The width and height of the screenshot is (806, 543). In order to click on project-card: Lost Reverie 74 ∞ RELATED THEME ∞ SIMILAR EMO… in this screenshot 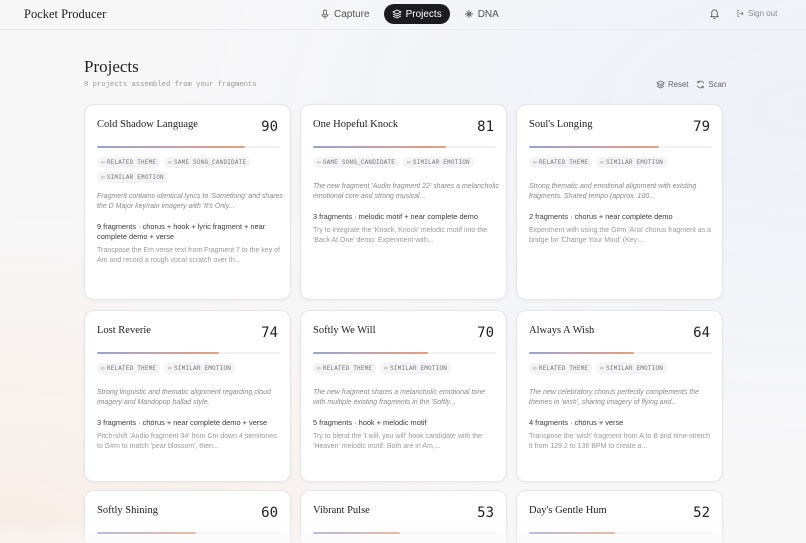, I will do `click(187, 396)`.